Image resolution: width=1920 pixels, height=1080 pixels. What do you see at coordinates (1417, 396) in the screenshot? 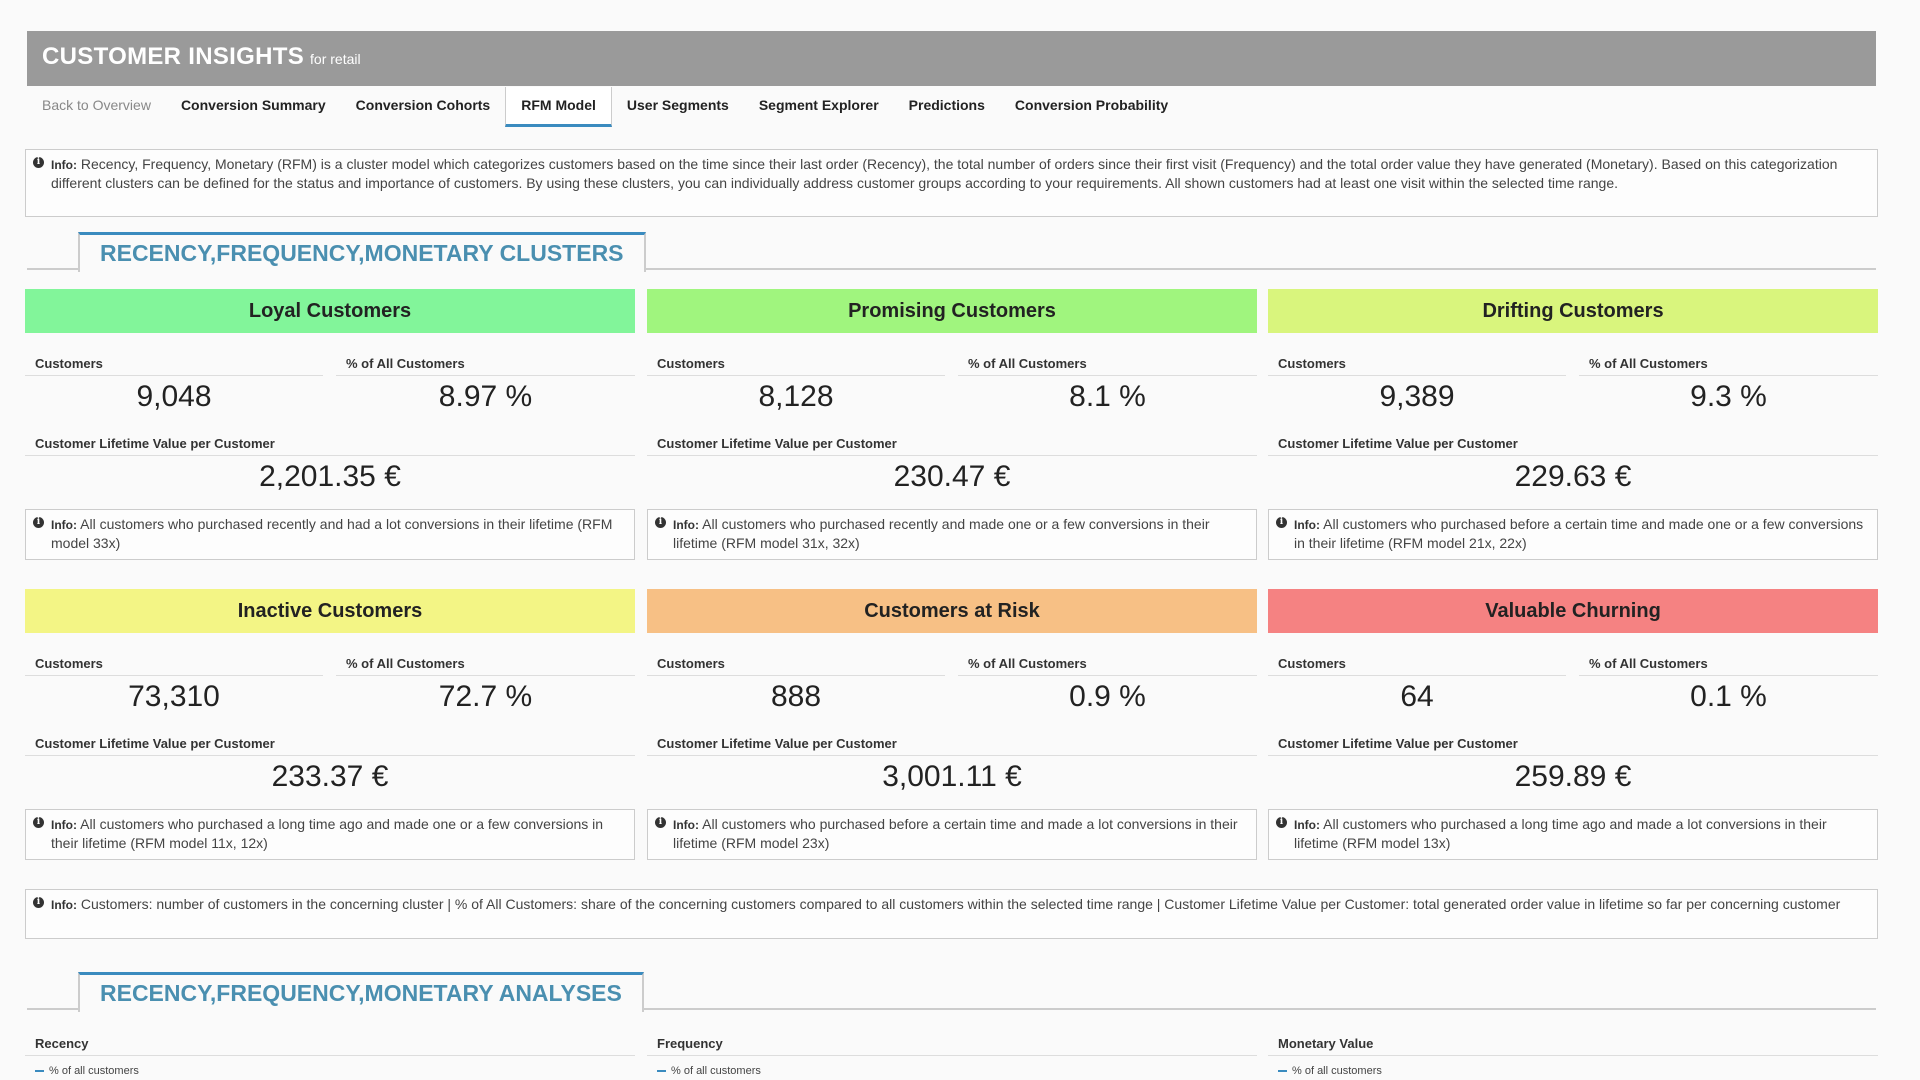
I see `kpi-value: 9,389` at bounding box center [1417, 396].